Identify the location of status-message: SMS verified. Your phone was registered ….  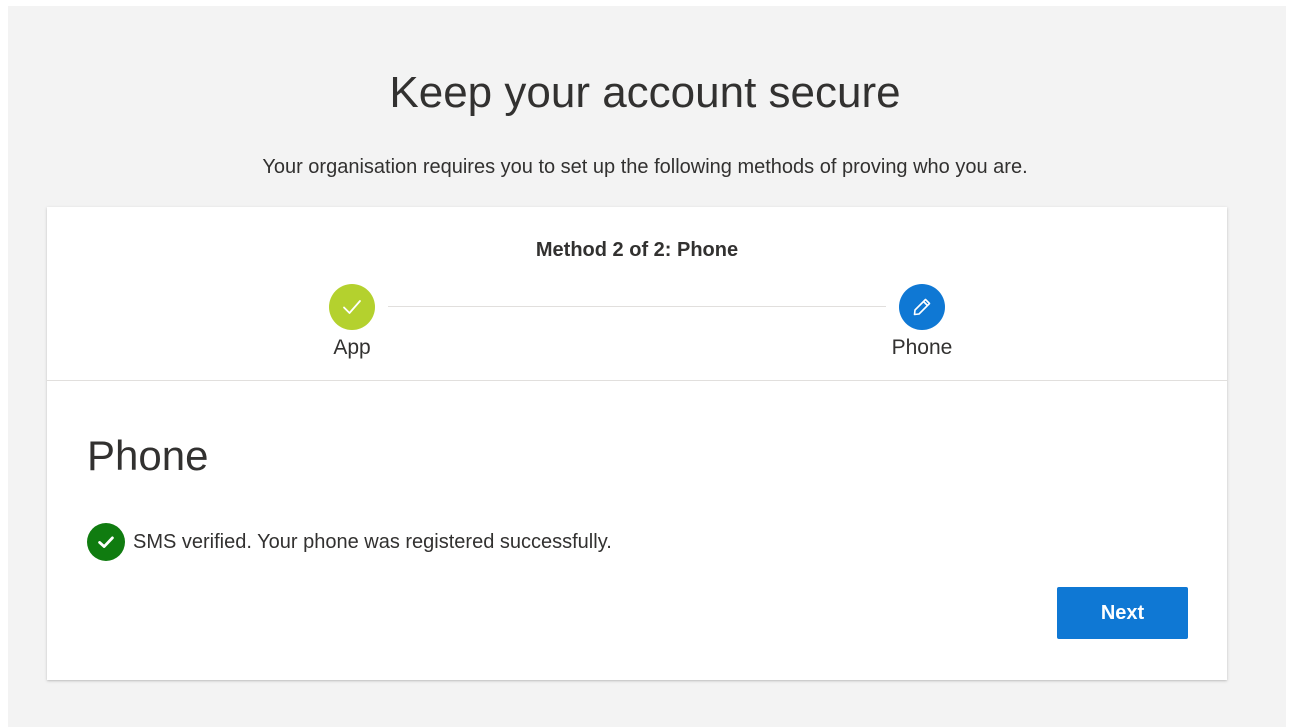
(372, 542).